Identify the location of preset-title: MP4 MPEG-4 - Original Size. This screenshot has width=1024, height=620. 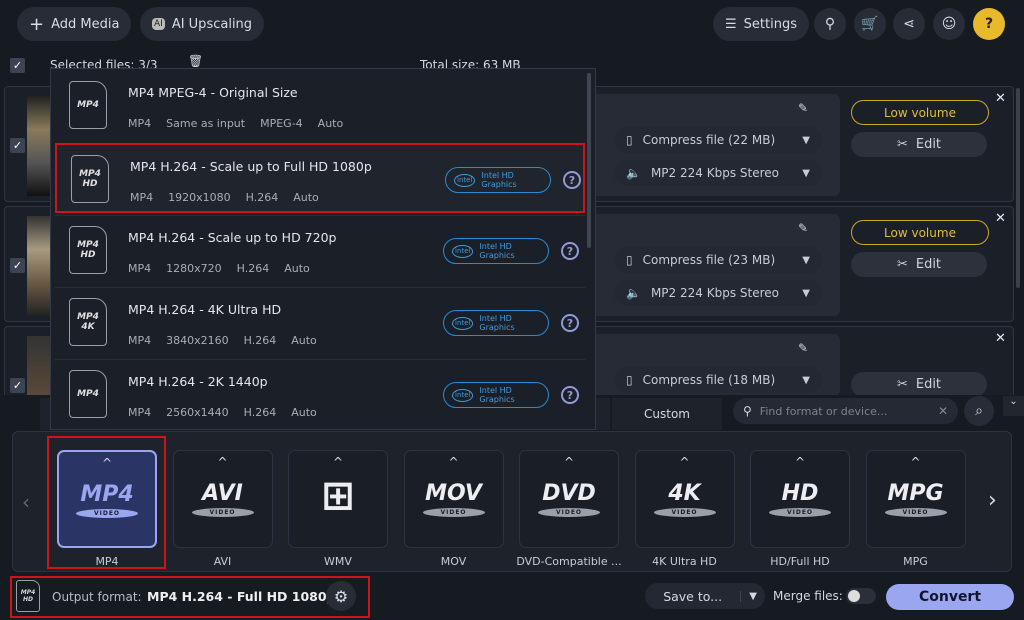
(213, 92).